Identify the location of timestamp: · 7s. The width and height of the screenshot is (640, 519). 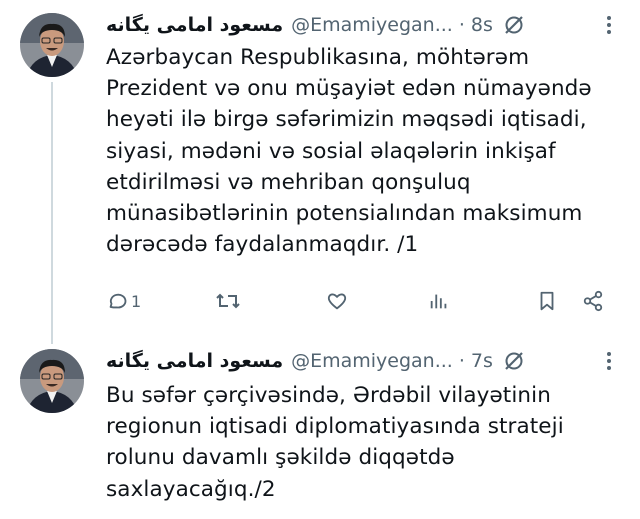
(476, 361).